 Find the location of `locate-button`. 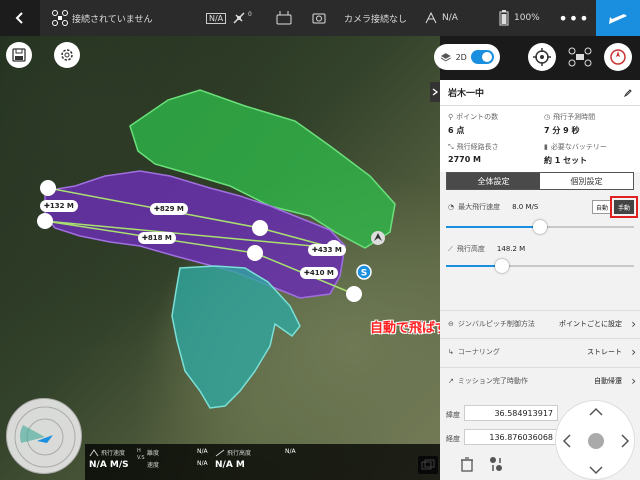

locate-button is located at coordinates (542, 57).